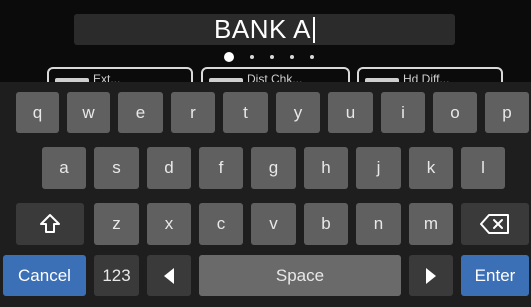 The height and width of the screenshot is (307, 531). I want to click on triangle-left-icon, so click(169, 275).